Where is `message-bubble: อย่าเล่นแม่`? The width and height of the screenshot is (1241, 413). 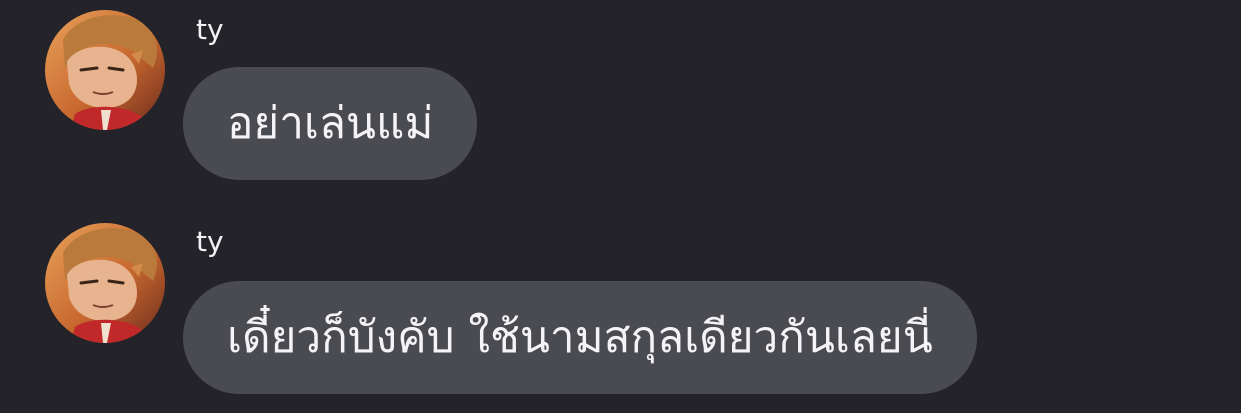 message-bubble: อย่าเล่นแม่ is located at coordinates (330, 123).